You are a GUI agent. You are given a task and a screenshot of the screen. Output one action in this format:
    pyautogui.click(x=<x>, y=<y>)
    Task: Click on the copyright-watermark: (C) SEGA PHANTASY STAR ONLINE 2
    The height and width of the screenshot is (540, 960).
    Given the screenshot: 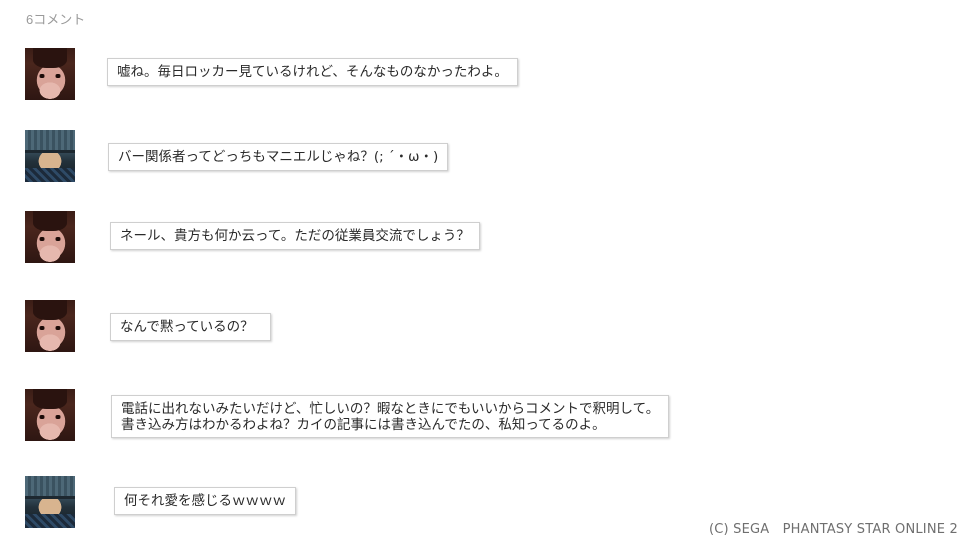 What is the action you would take?
    pyautogui.click(x=833, y=529)
    